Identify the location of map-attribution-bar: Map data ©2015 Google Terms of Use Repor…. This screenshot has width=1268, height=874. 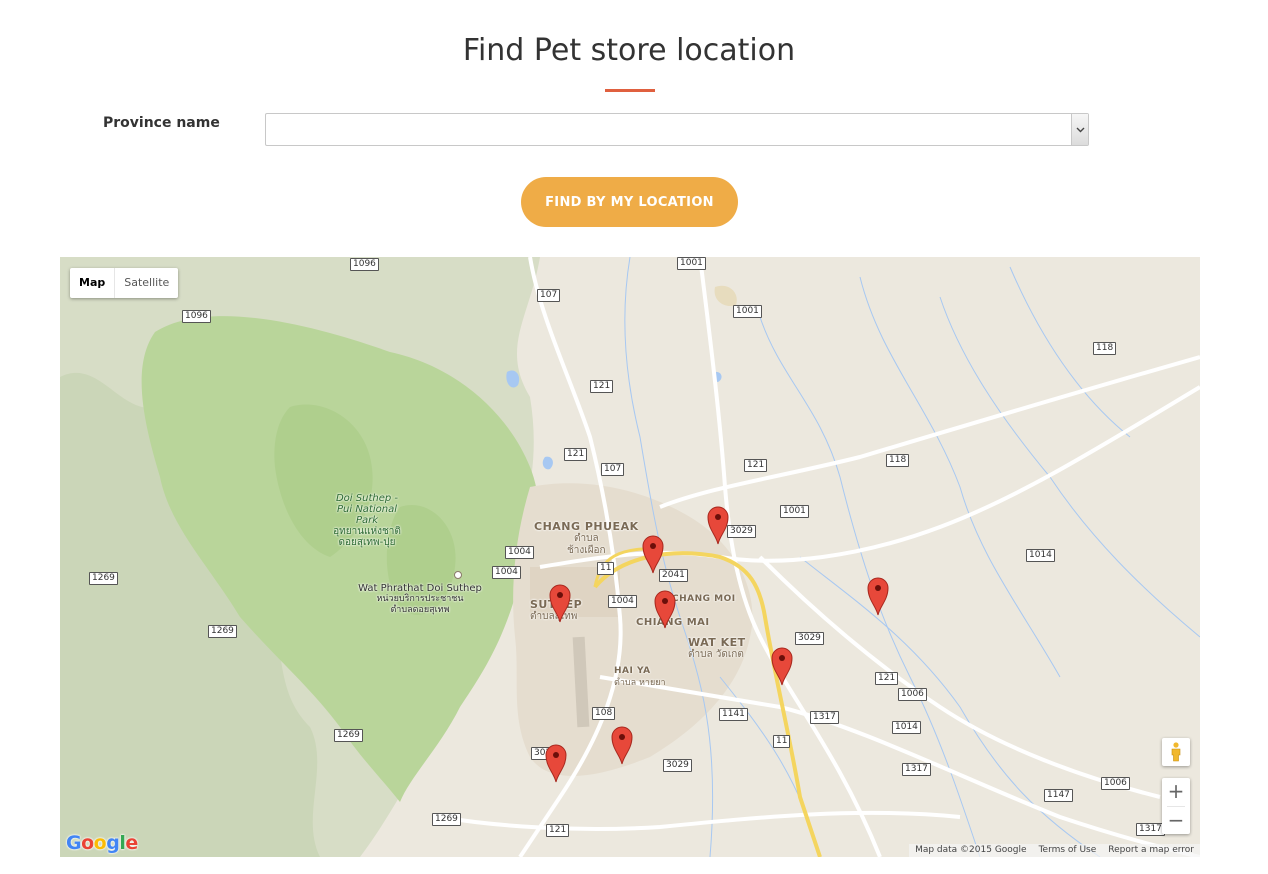
(1054, 850).